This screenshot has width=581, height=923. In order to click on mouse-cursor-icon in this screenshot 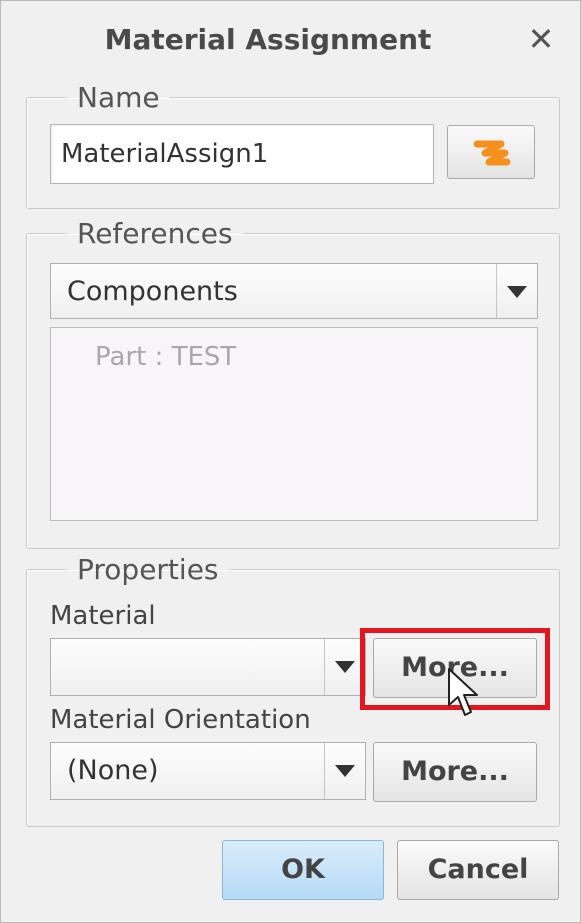, I will do `click(463, 692)`.